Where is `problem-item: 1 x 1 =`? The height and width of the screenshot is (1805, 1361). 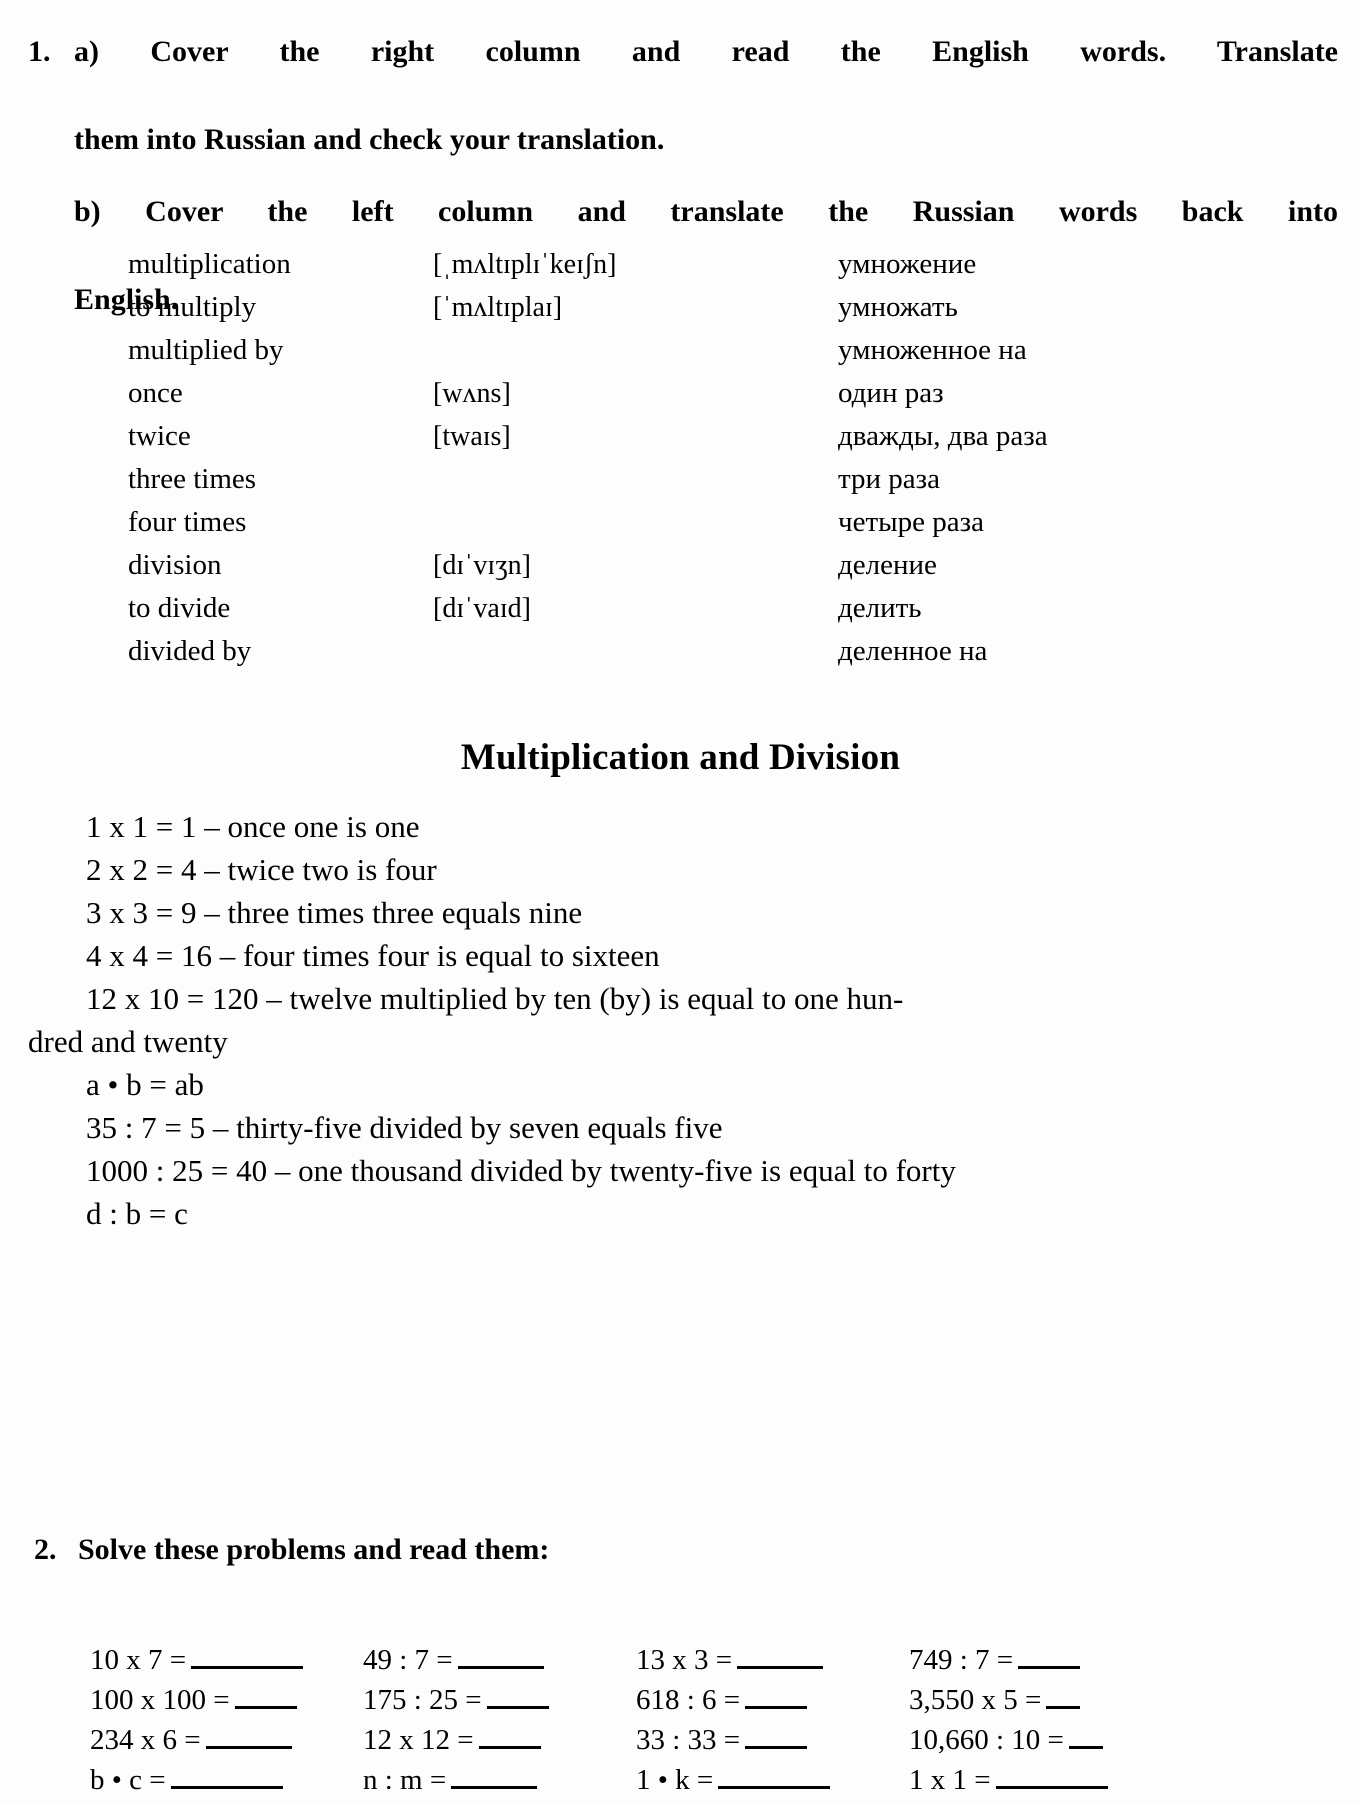
problem-item: 1 x 1 = is located at coordinates (1045, 1780).